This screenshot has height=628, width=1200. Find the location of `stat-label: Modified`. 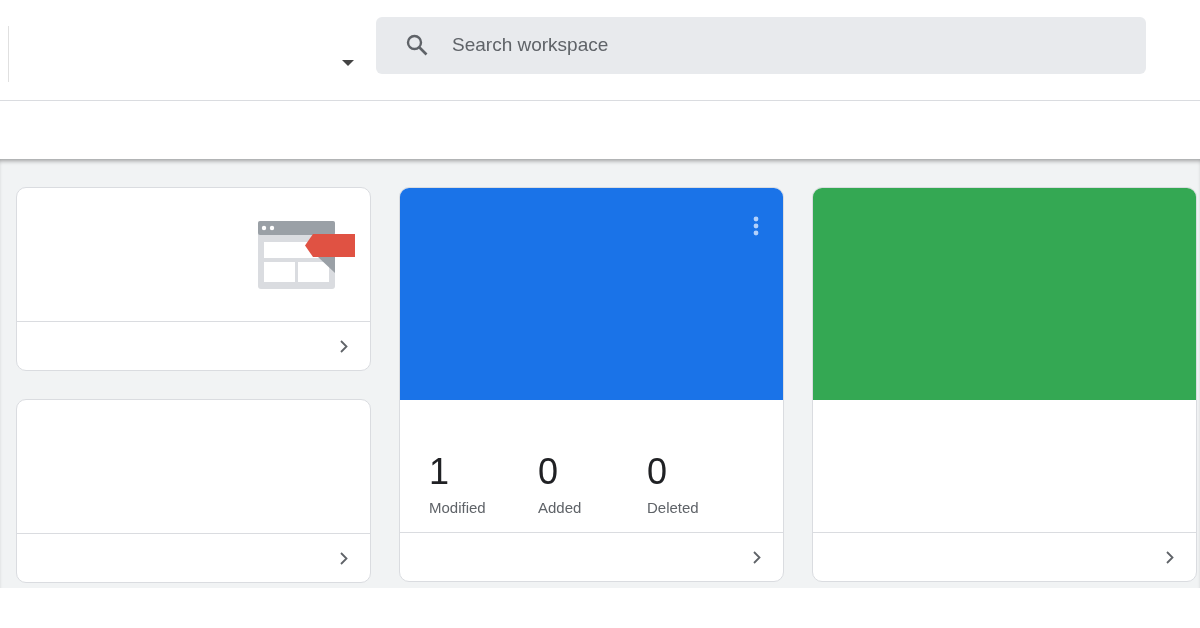

stat-label: Modified is located at coordinates (458, 507).